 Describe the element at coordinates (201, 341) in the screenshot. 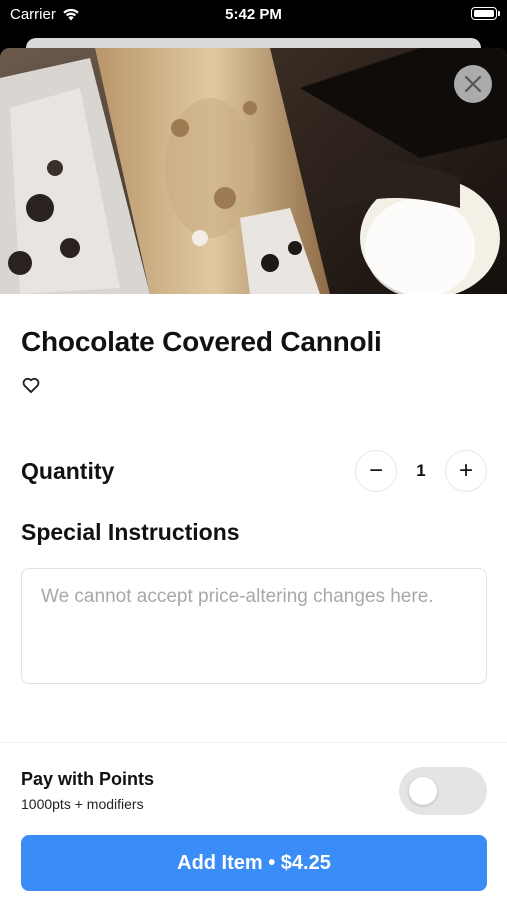

I see `item-title: Chocolate Covered Cannoli` at that location.